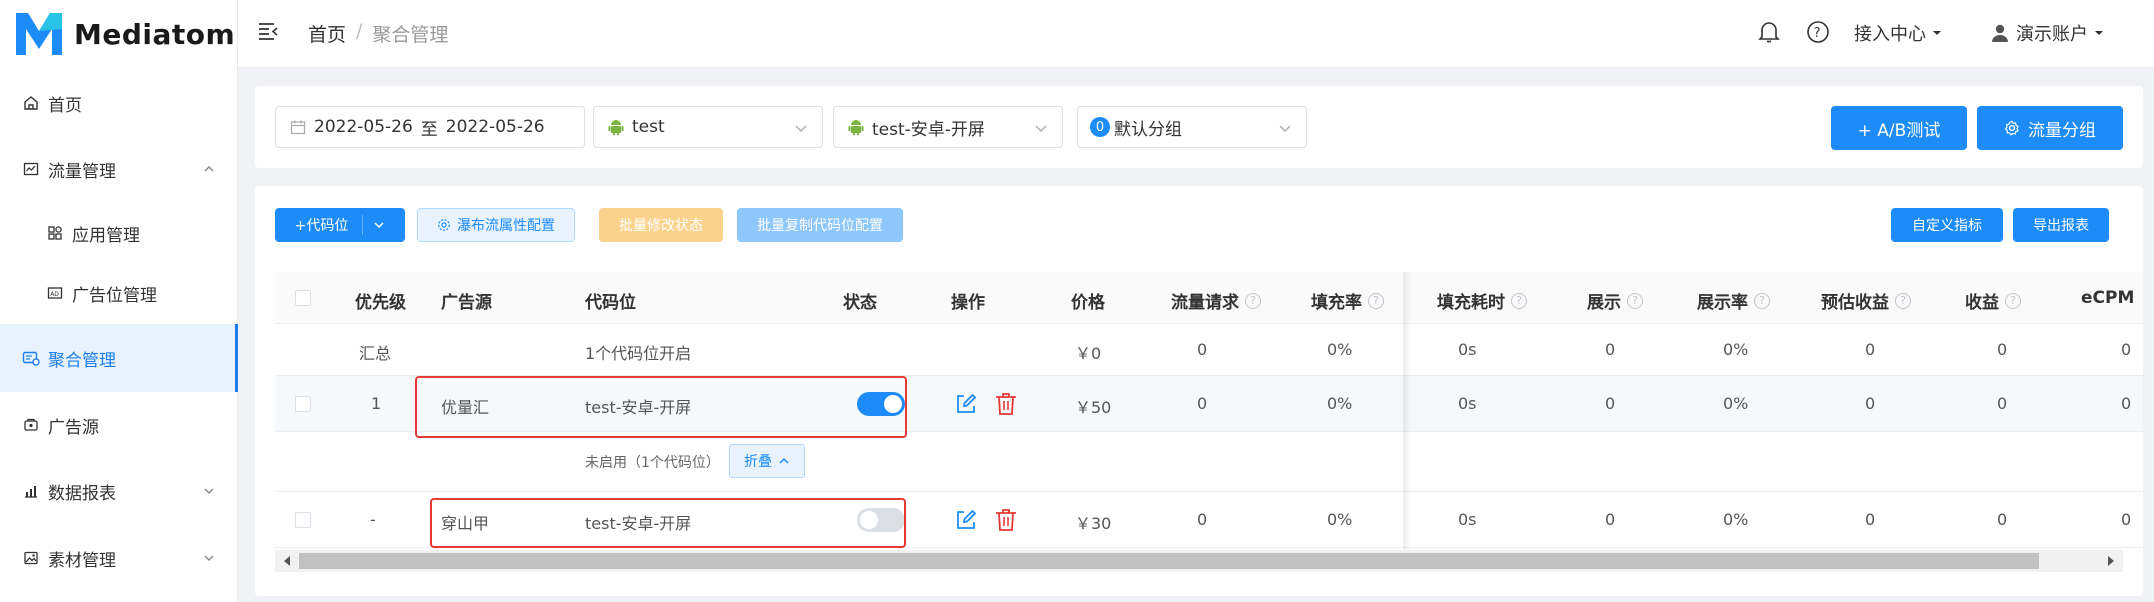 This screenshot has width=2154, height=602. I want to click on account-menu: 演示账户, so click(2047, 33).